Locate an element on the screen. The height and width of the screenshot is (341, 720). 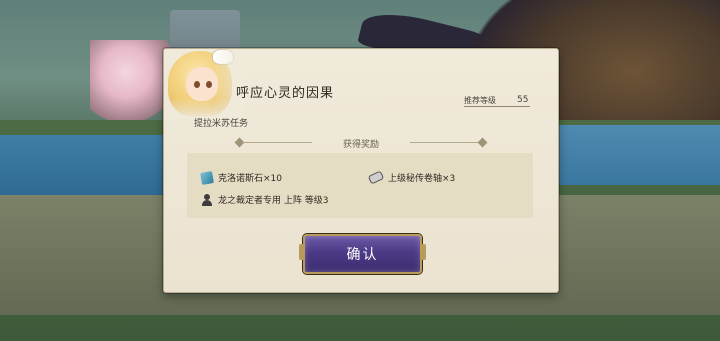
scroll-icon is located at coordinates (376, 177).